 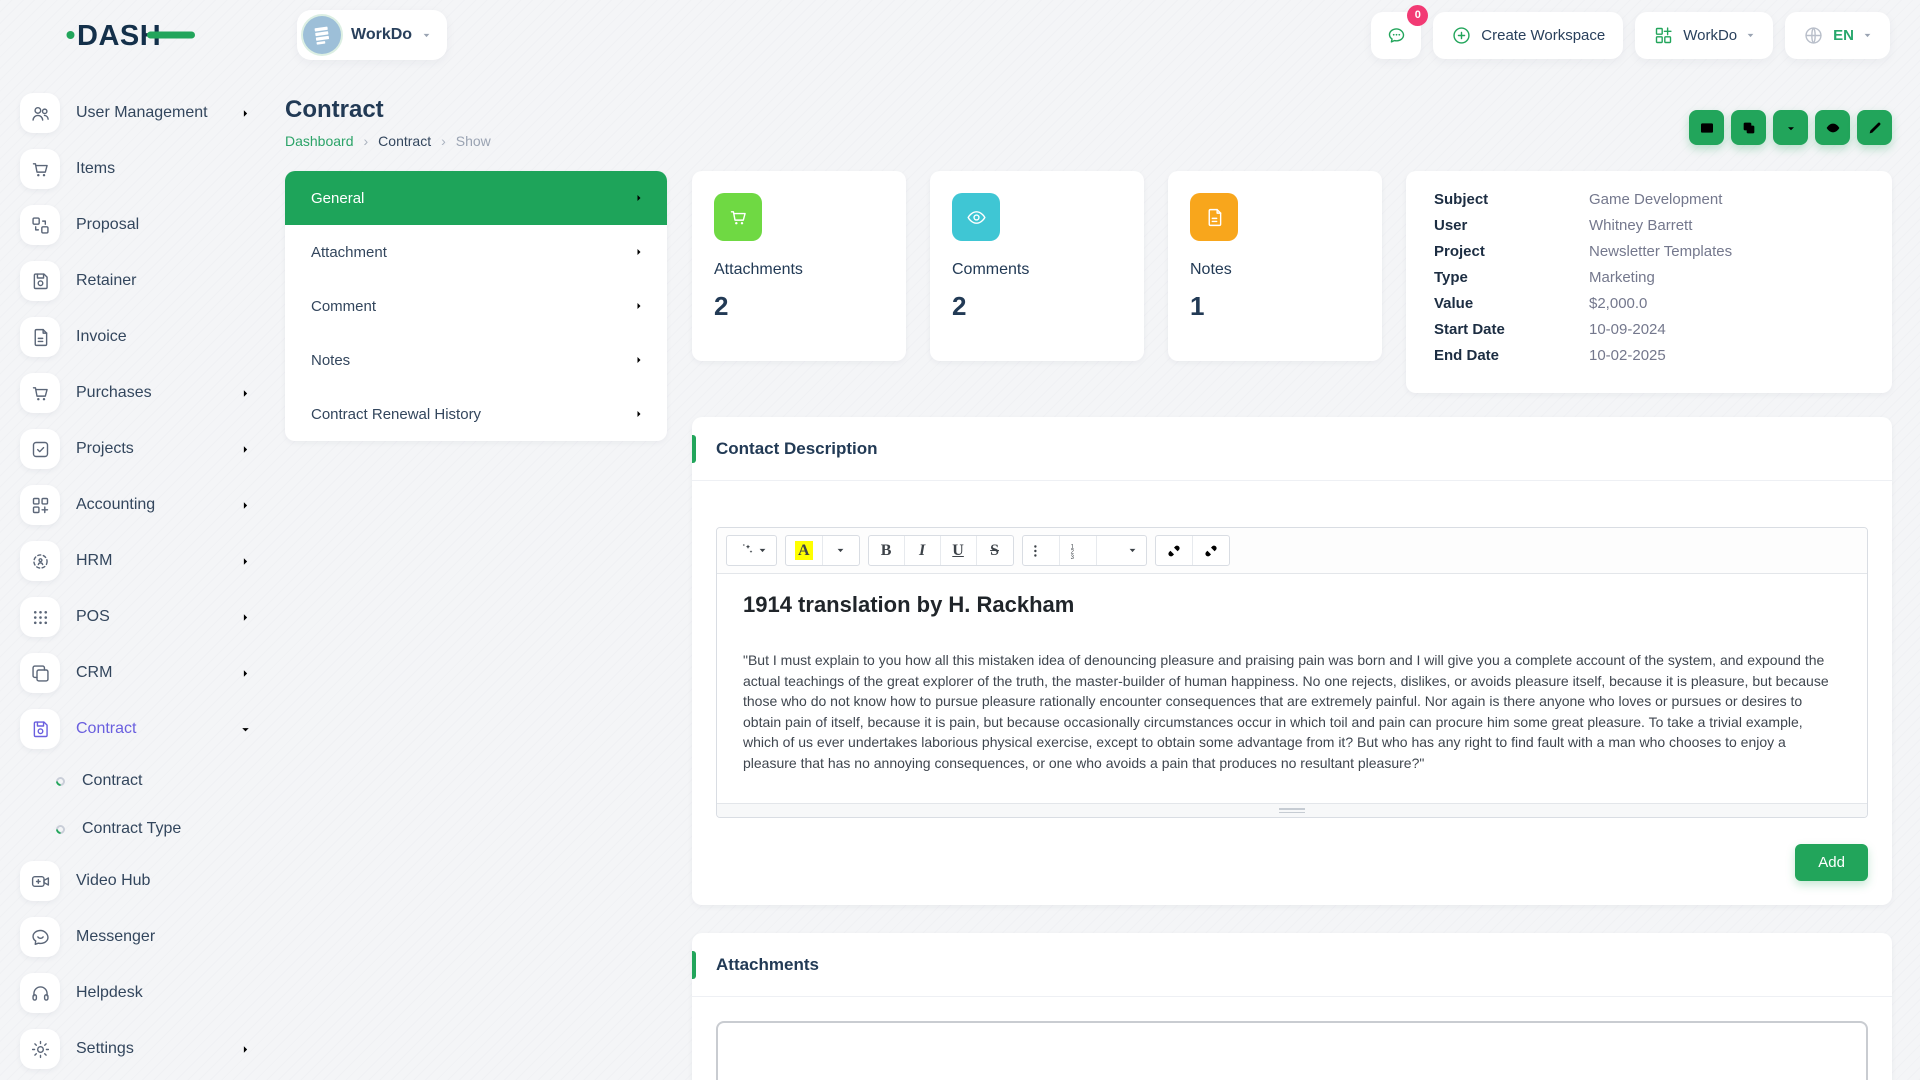 What do you see at coordinates (1832, 127) in the screenshot?
I see `preview-button` at bounding box center [1832, 127].